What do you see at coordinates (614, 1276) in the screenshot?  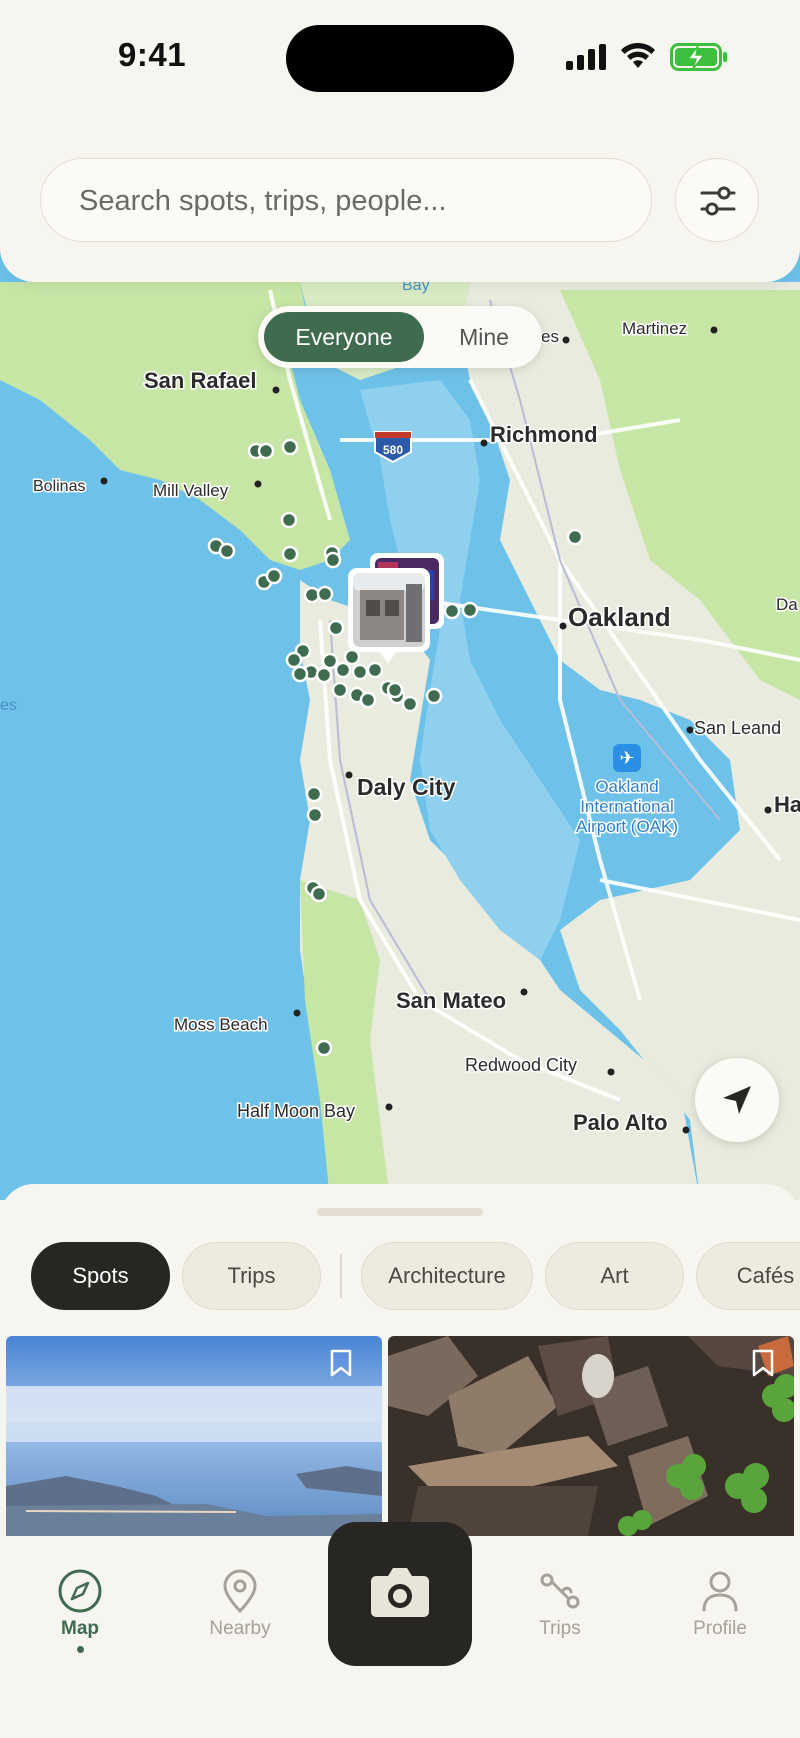 I see `chip-art: Art` at bounding box center [614, 1276].